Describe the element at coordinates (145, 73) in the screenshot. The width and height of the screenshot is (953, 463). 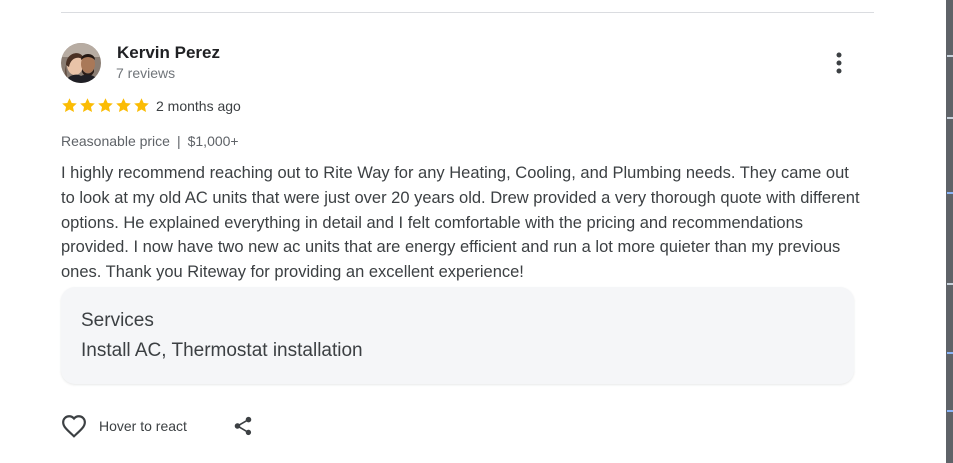
I see `reviewer-review-count: 7 reviews` at that location.